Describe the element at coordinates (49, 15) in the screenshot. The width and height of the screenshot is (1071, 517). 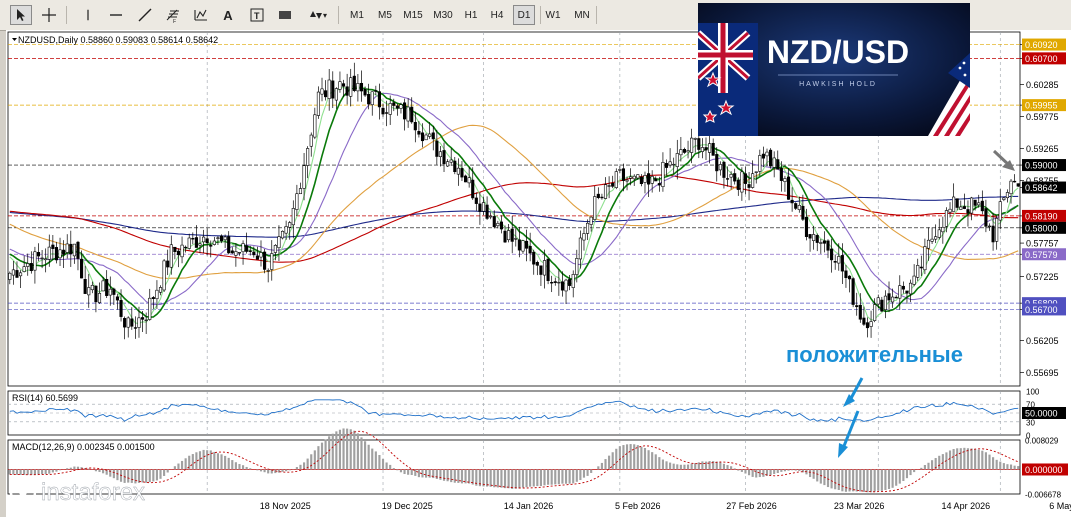
I see `crosshair-icon` at that location.